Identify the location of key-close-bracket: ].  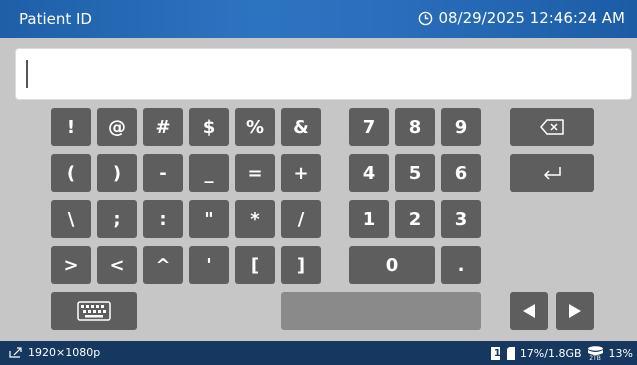
(301, 265).